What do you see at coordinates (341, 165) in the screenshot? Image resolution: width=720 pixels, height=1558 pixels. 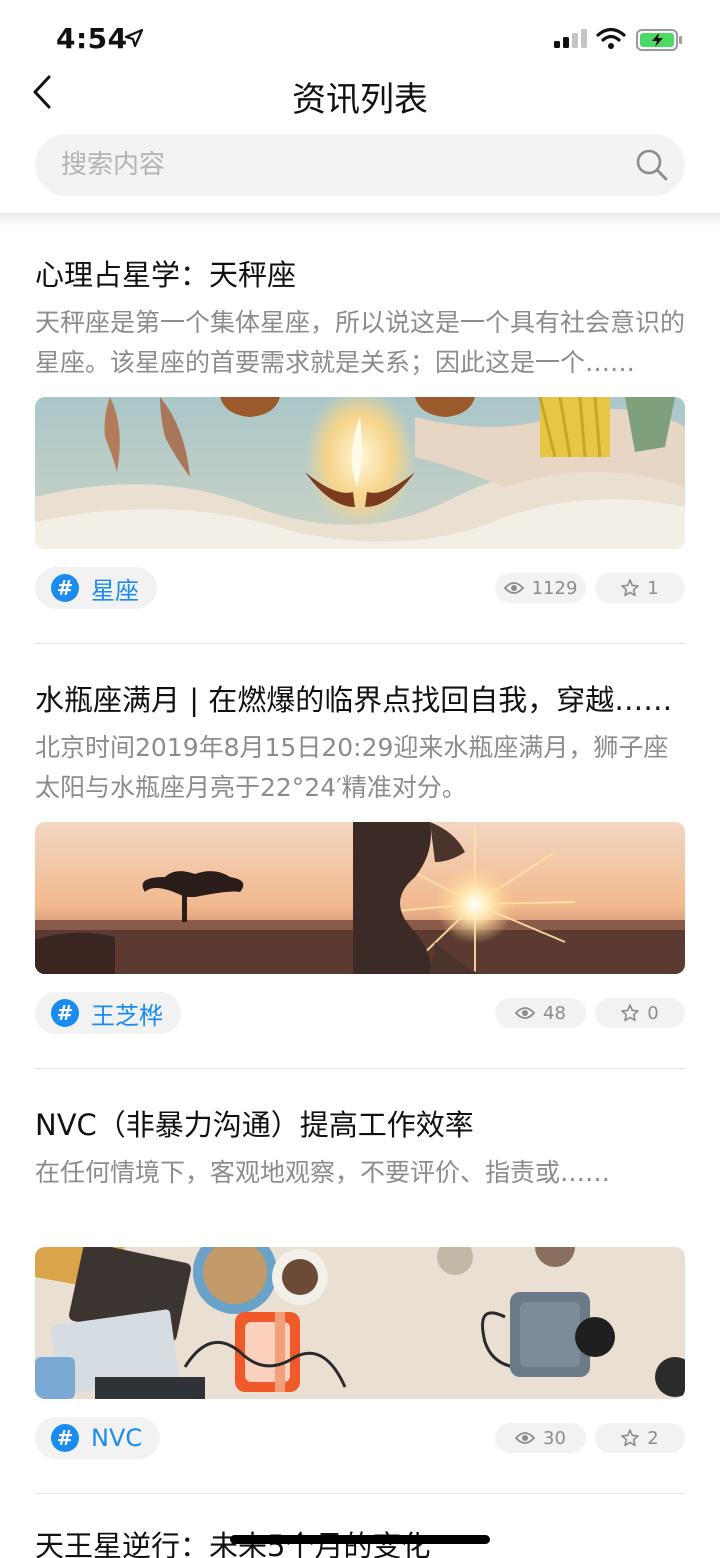 I see `search-input` at bounding box center [341, 165].